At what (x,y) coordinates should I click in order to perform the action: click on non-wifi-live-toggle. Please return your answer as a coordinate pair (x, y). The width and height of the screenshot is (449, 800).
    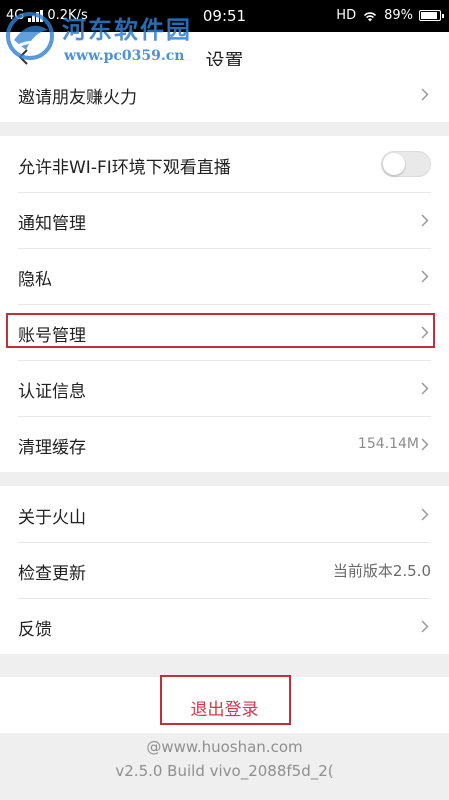
    Looking at the image, I should click on (406, 164).